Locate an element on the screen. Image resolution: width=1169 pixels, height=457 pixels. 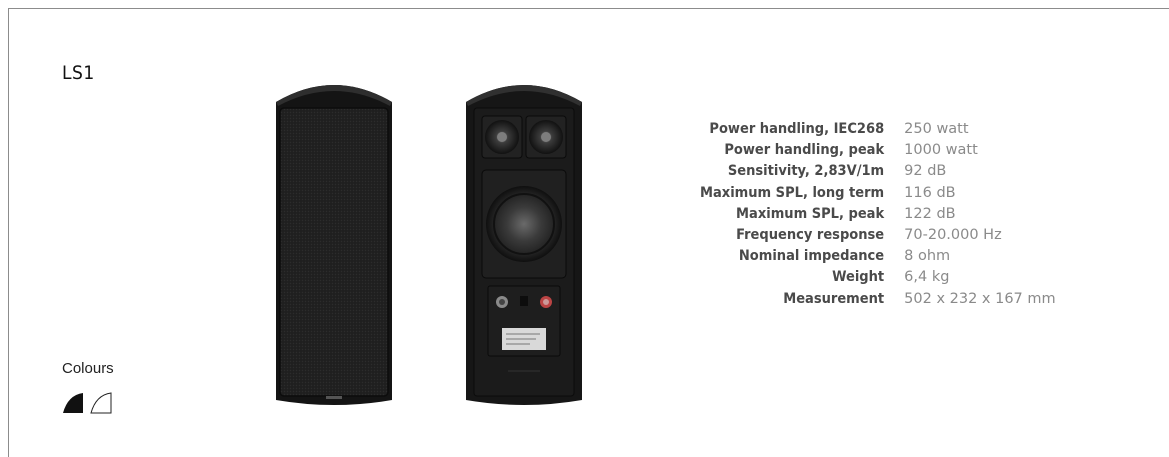
speaker-back is located at coordinates (524, 245).